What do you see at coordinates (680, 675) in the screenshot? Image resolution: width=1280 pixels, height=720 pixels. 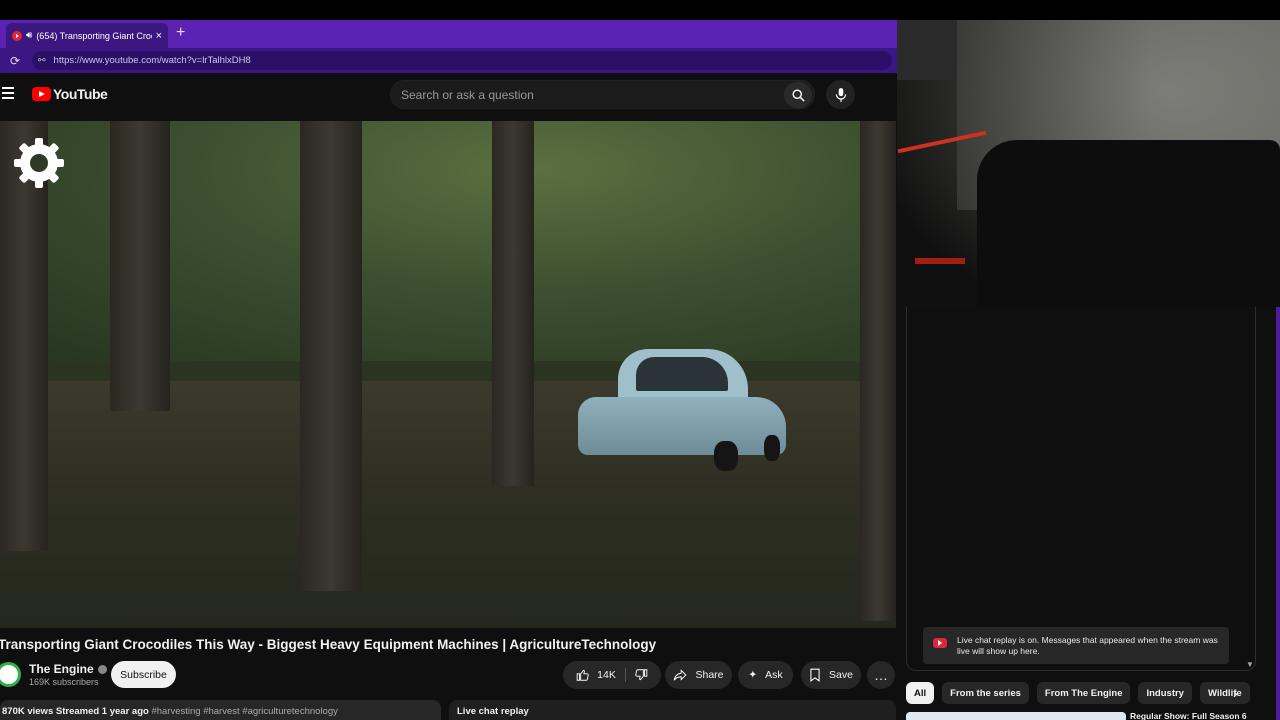 I see `share-icon` at bounding box center [680, 675].